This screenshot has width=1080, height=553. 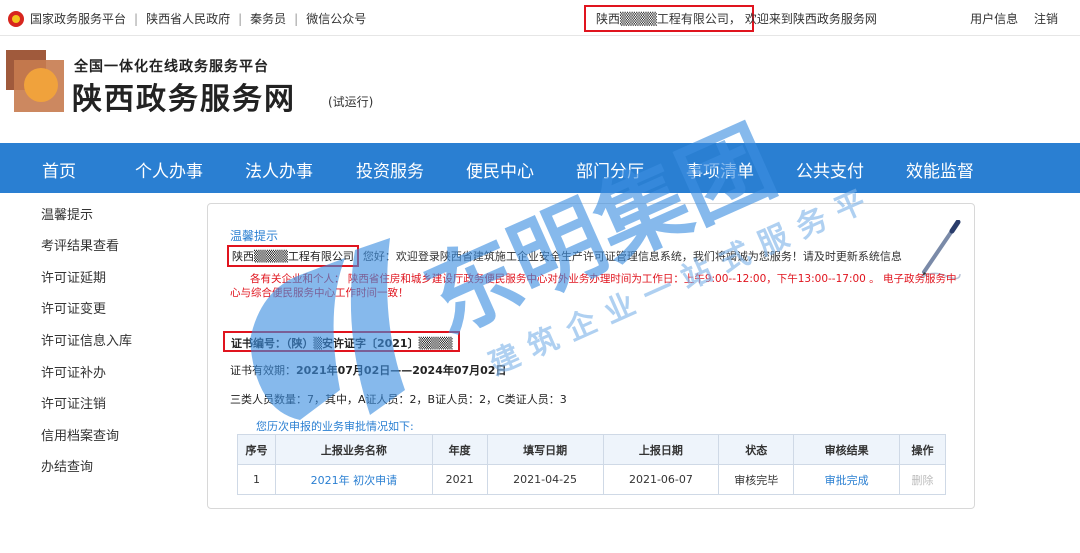 What do you see at coordinates (351, 102) in the screenshot?
I see `trial-label: (试运行)` at bounding box center [351, 102].